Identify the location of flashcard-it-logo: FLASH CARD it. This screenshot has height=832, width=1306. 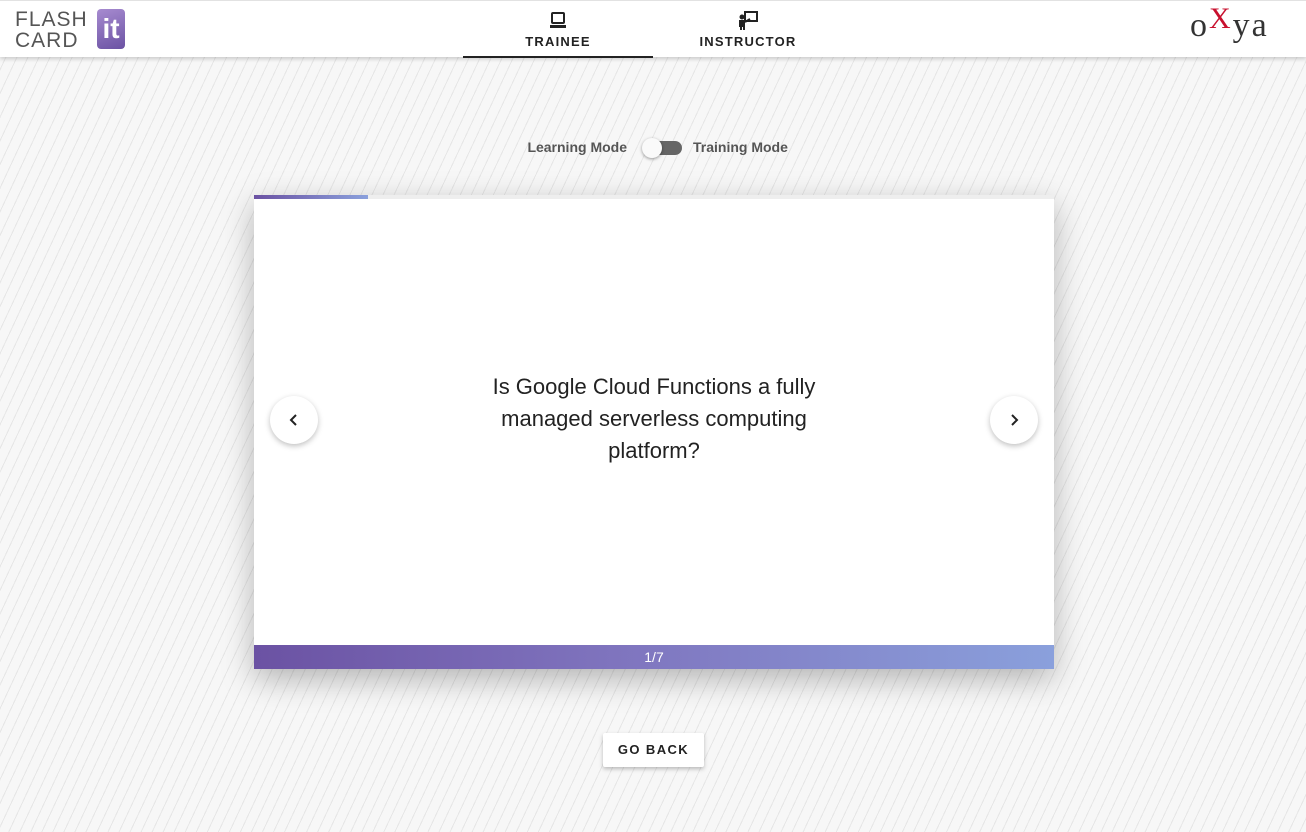
(71, 30).